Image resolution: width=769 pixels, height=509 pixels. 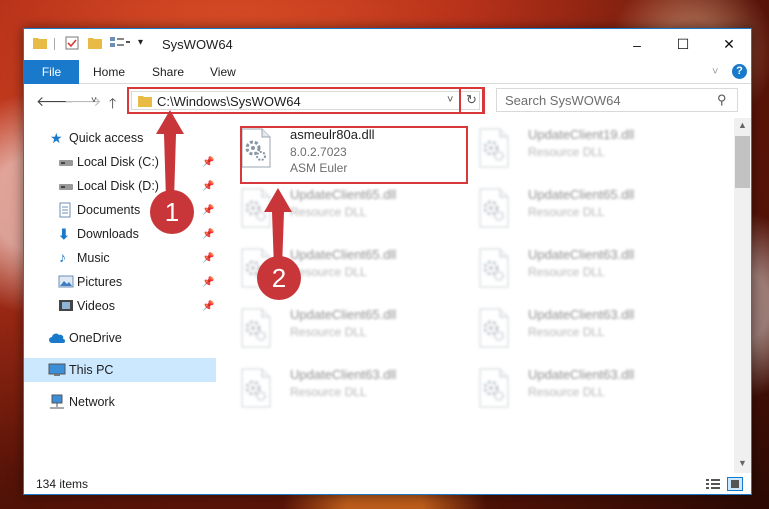 I want to click on downloads-icon: ⬇, so click(x=64, y=234).